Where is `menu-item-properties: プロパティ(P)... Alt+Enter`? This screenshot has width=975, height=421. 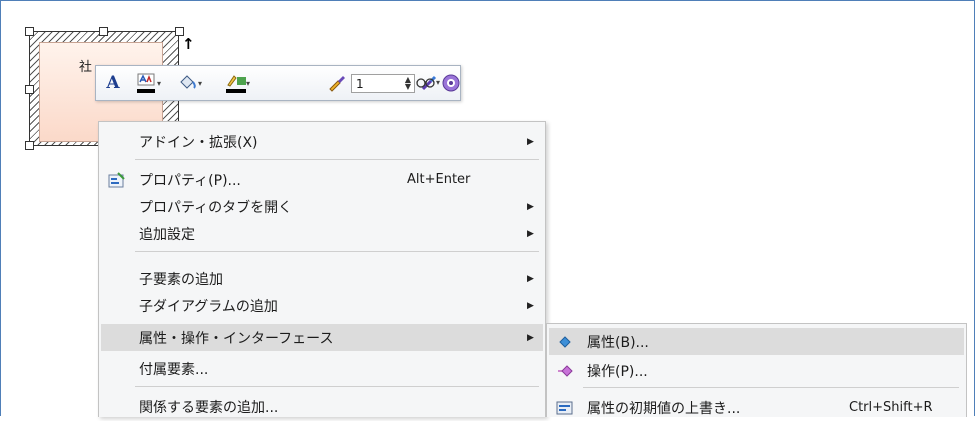 menu-item-properties: プロパティ(P)... Alt+Enter is located at coordinates (322, 179).